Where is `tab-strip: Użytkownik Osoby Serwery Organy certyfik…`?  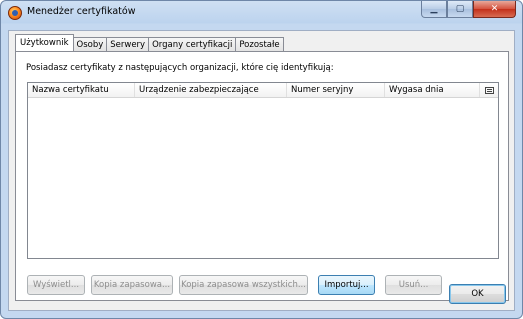 tab-strip: Użytkownik Osoby Serwery Organy certyfik… is located at coordinates (149, 42).